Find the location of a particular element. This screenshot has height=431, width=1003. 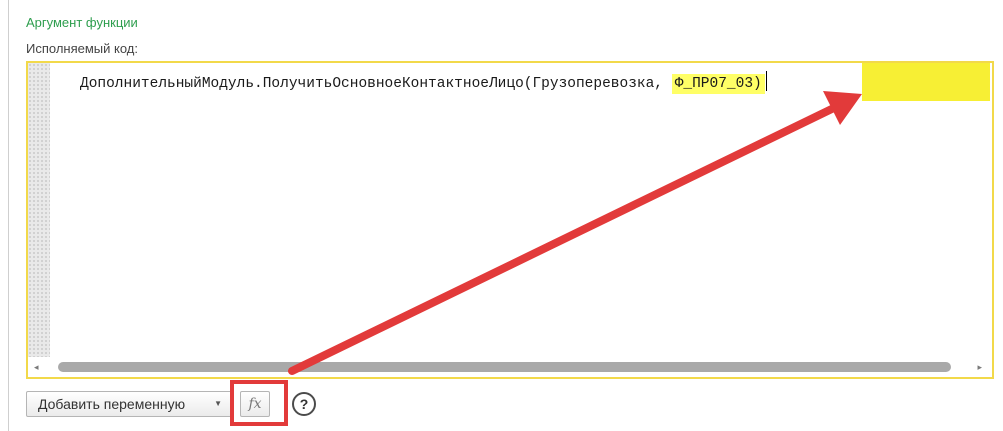

highlight-block is located at coordinates (926, 82).